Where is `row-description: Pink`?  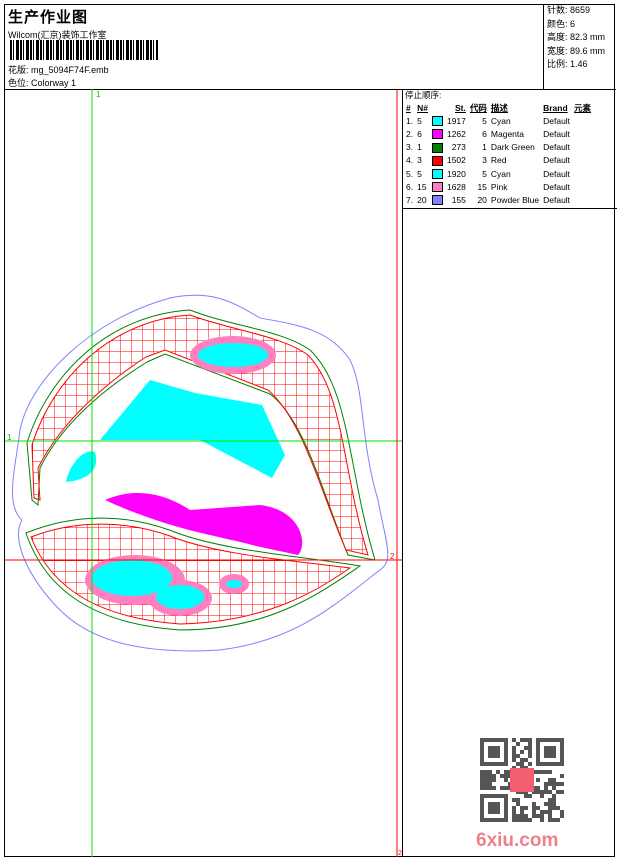 row-description: Pink is located at coordinates (499, 186).